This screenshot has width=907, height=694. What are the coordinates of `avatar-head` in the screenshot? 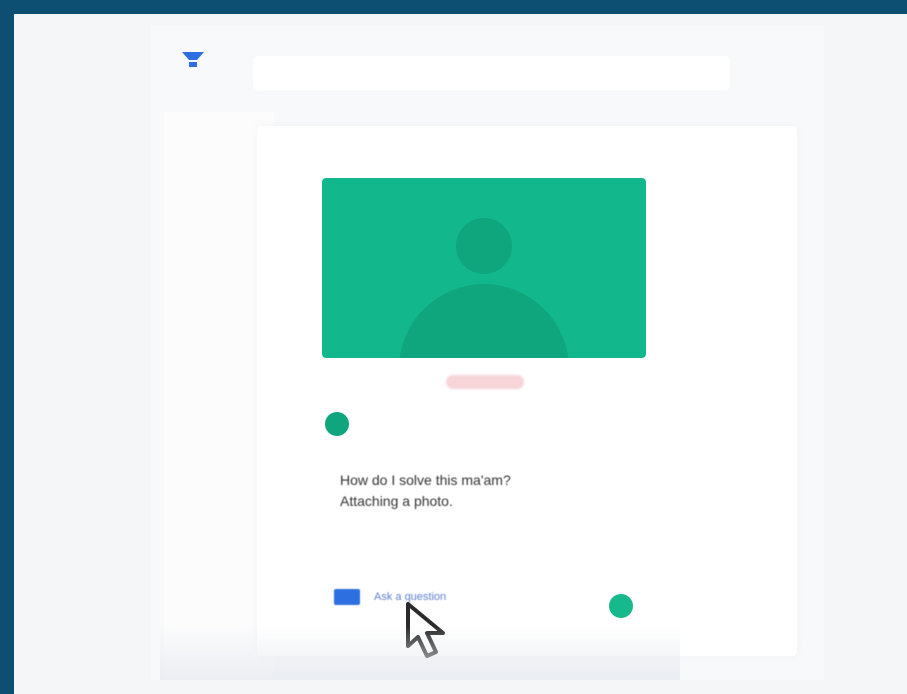 It's located at (484, 246).